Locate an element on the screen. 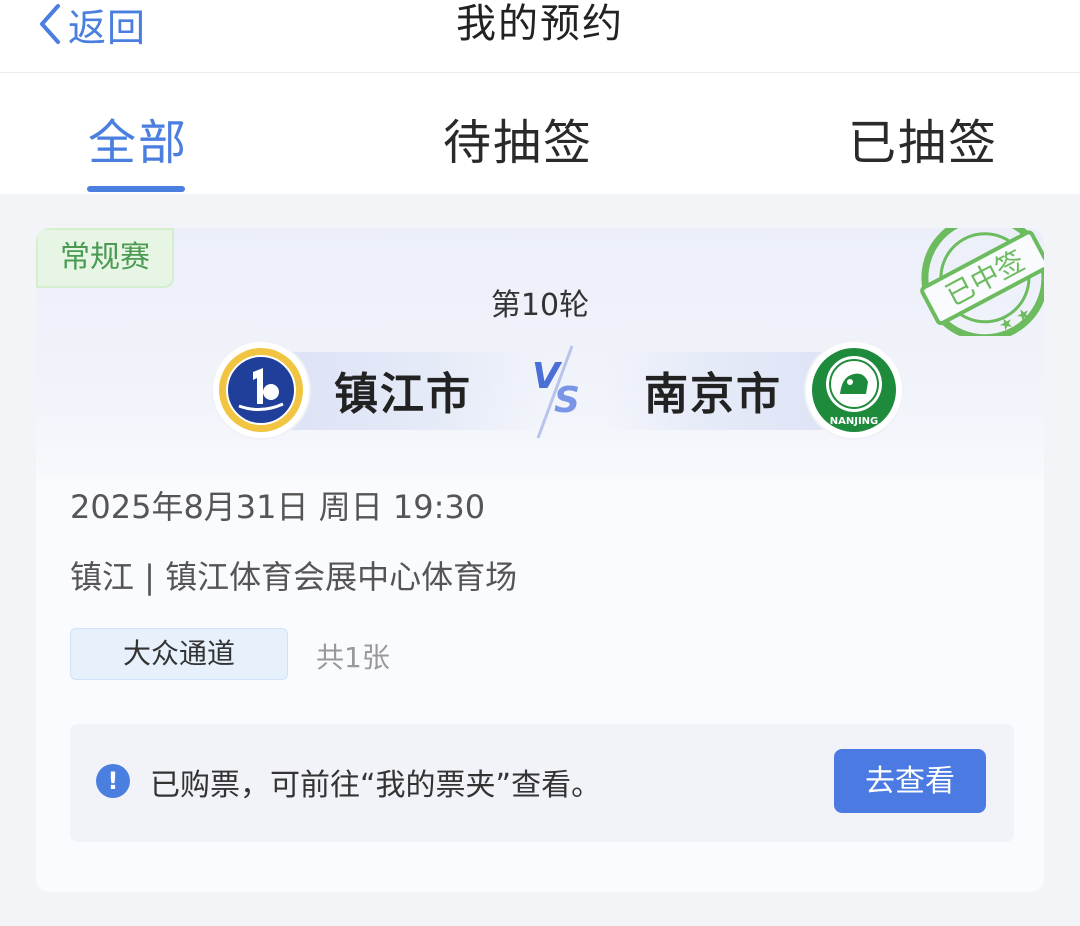 The image size is (1080, 926). home-team-logo is located at coordinates (261, 390).